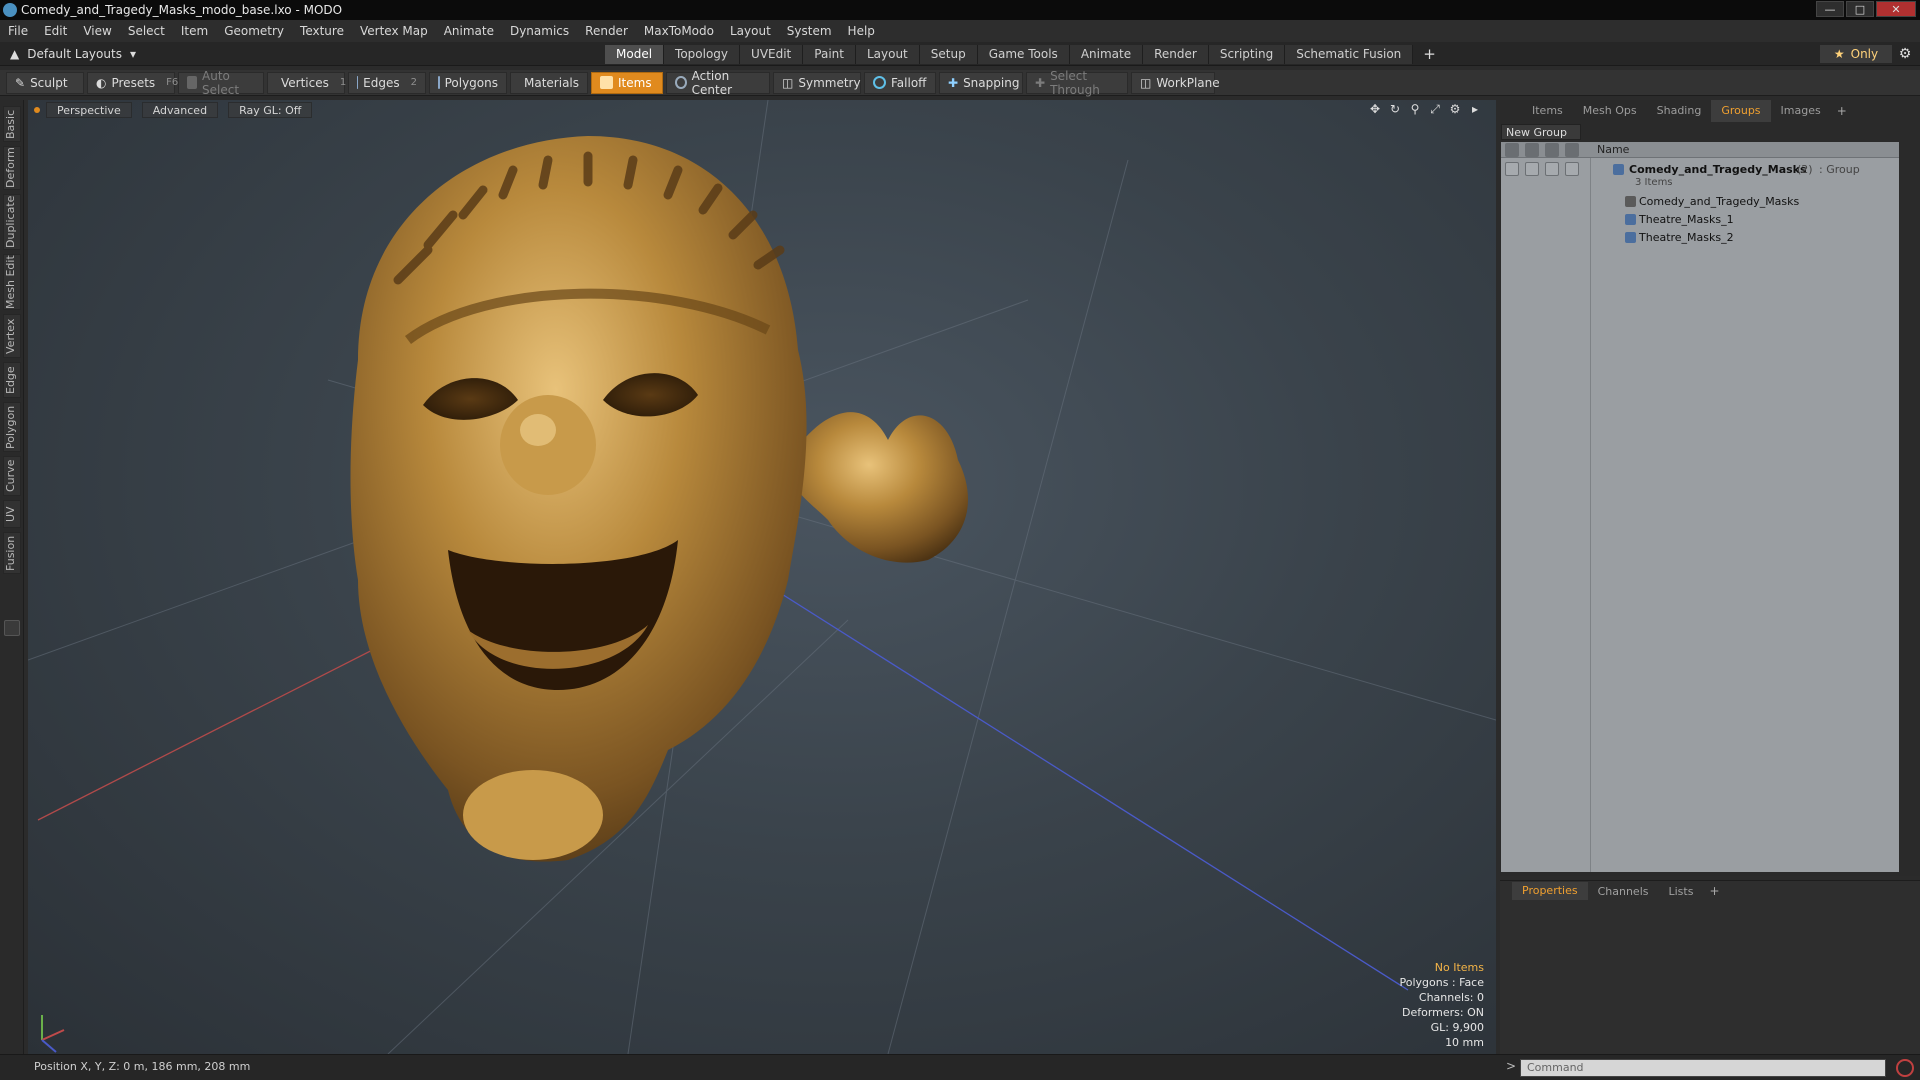 The image size is (1920, 1080). I want to click on stop-icon, so click(1905, 1068).